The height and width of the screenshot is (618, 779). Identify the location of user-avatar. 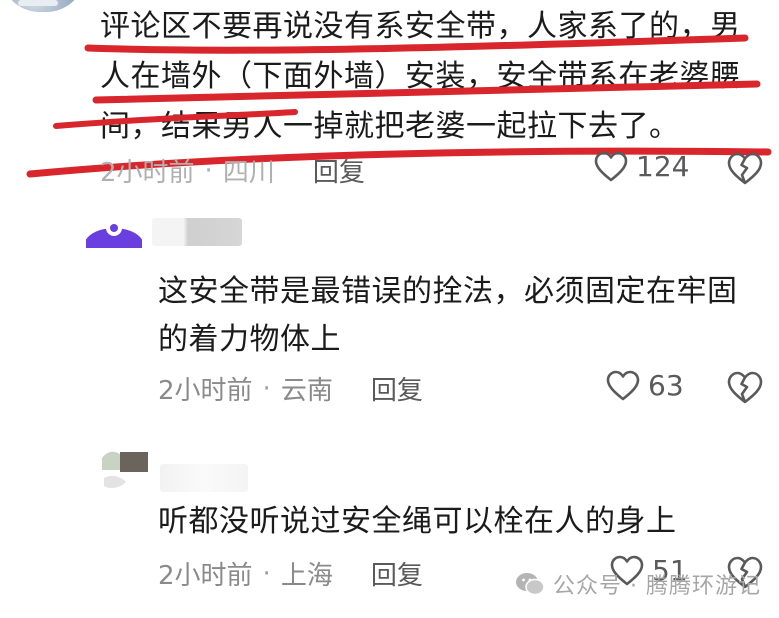
(43, 6).